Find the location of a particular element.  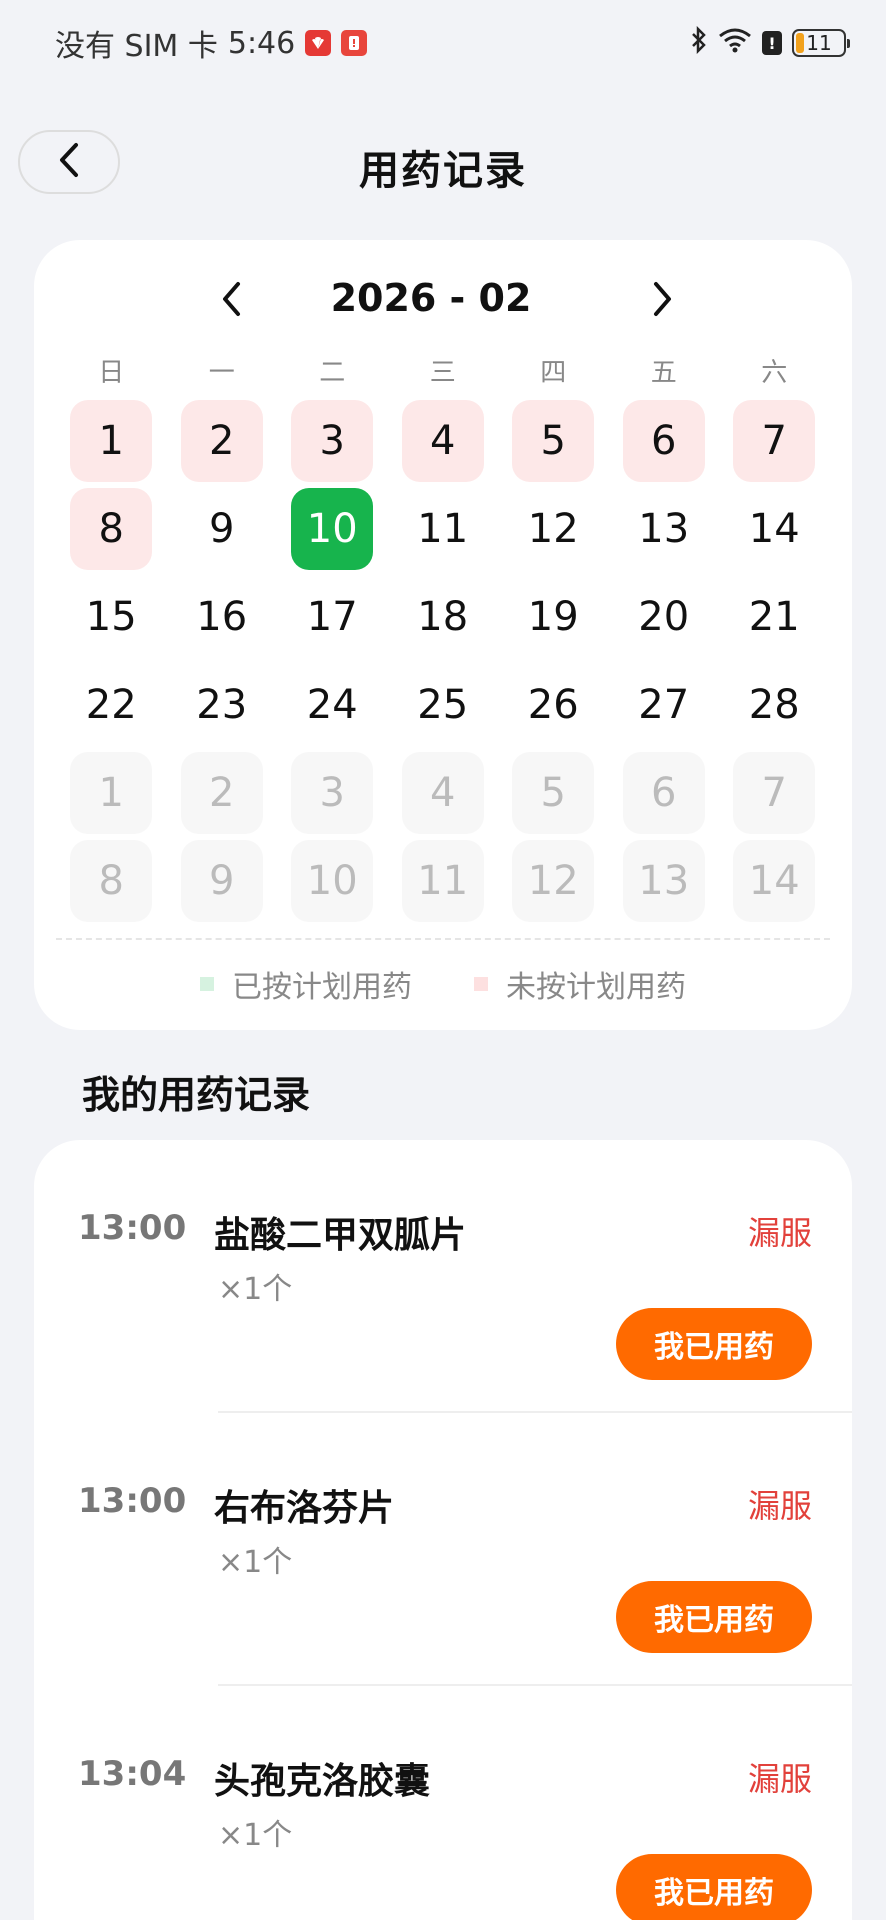

calendar-day-cell: 4 is located at coordinates (443, 444).